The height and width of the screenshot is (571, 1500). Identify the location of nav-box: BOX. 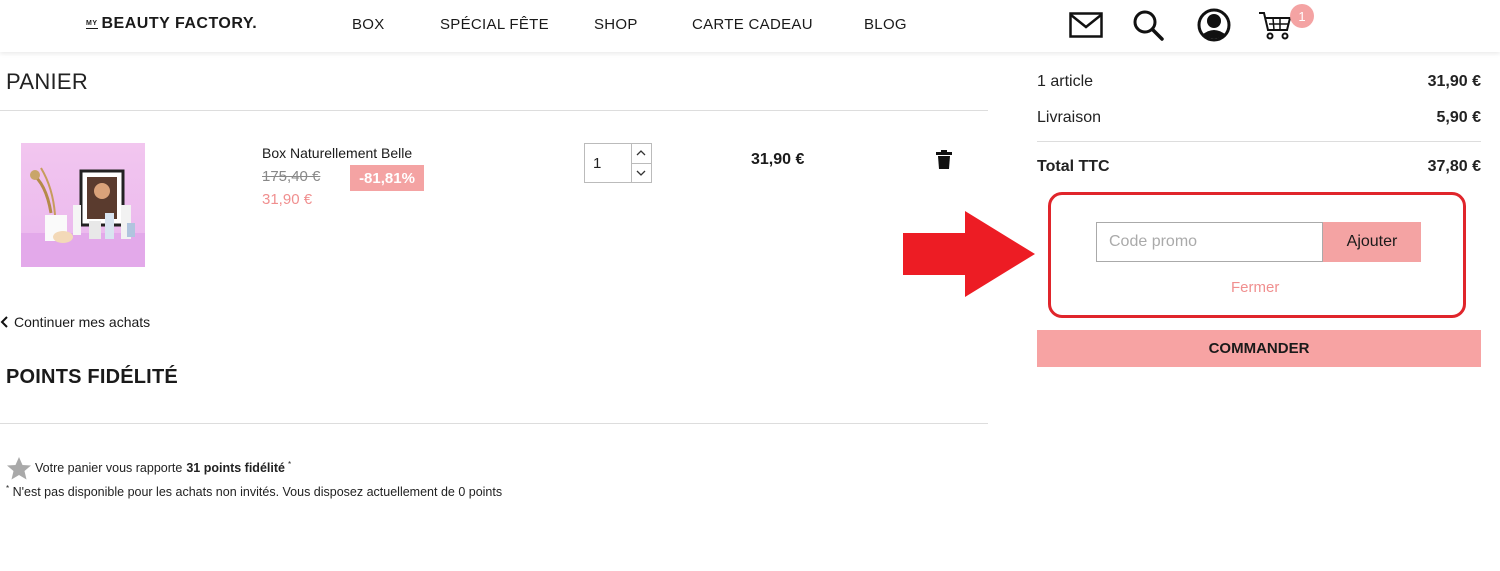
(368, 24).